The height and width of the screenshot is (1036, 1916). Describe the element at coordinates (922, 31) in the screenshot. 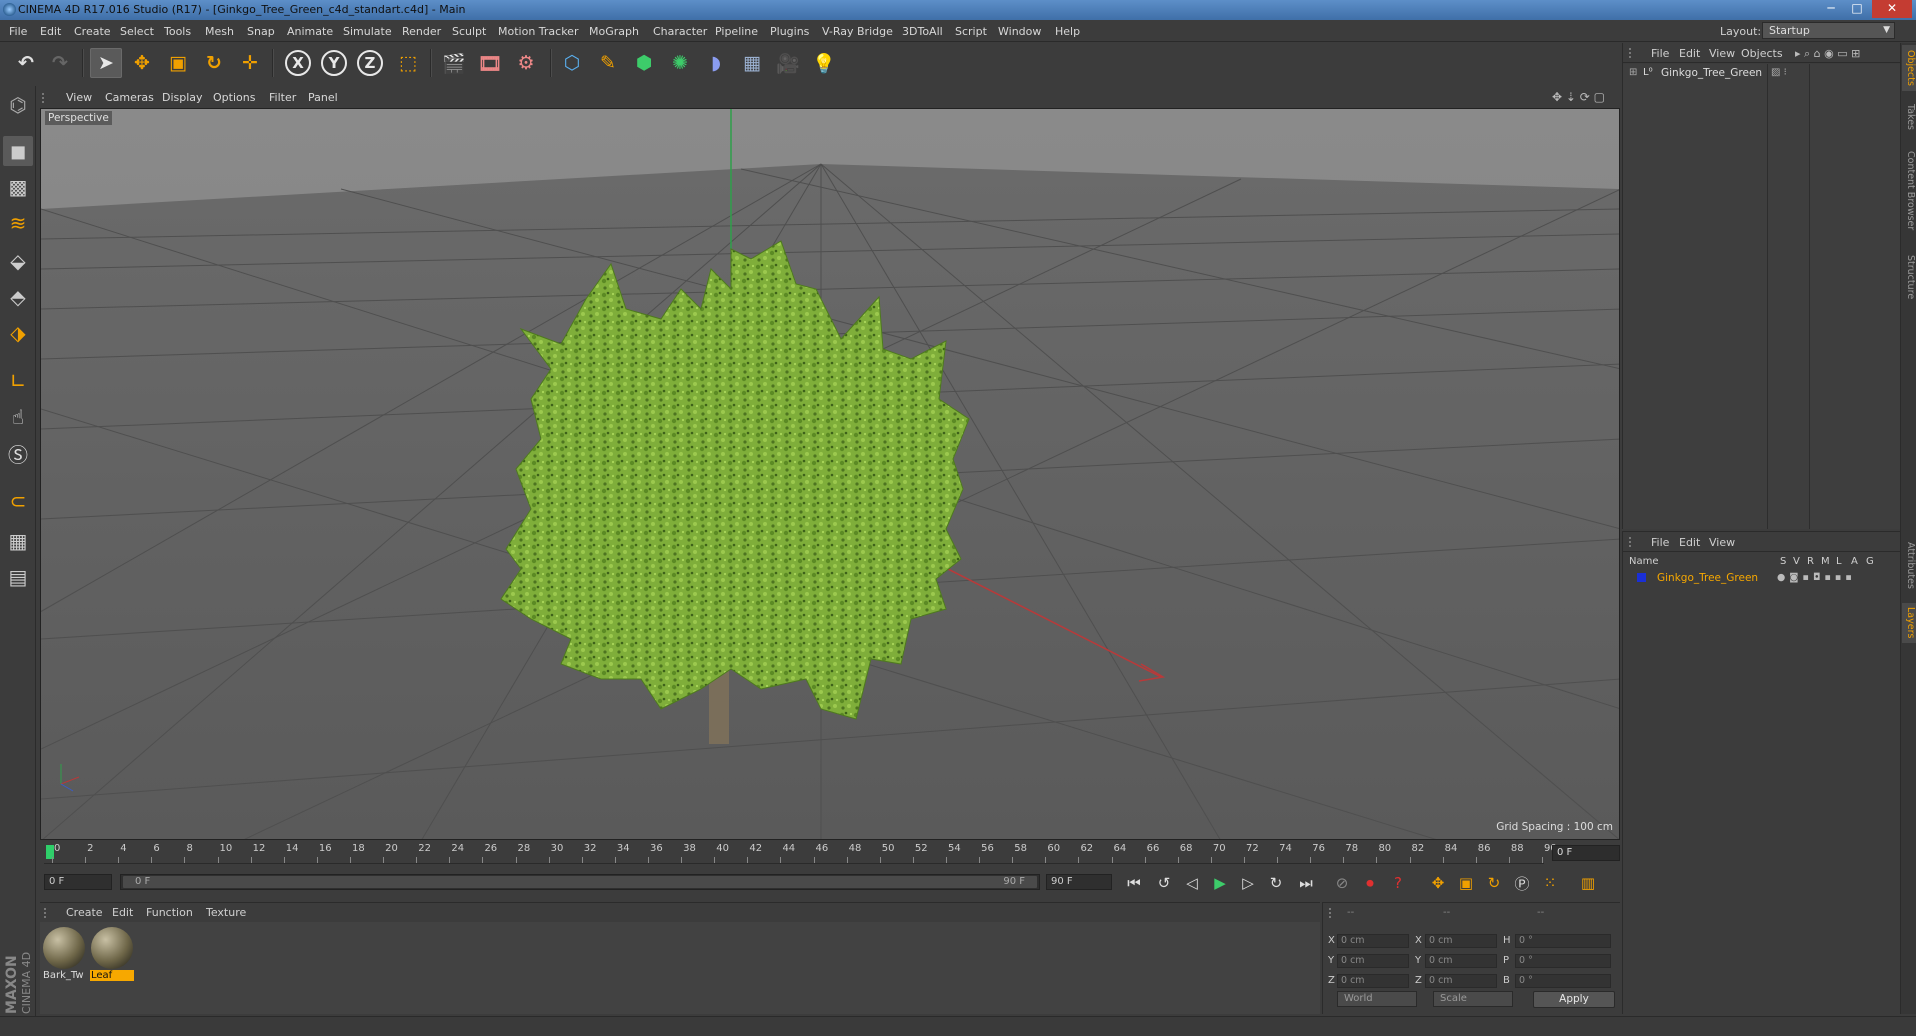

I see `menu-3dtoall: 3DToAll` at that location.